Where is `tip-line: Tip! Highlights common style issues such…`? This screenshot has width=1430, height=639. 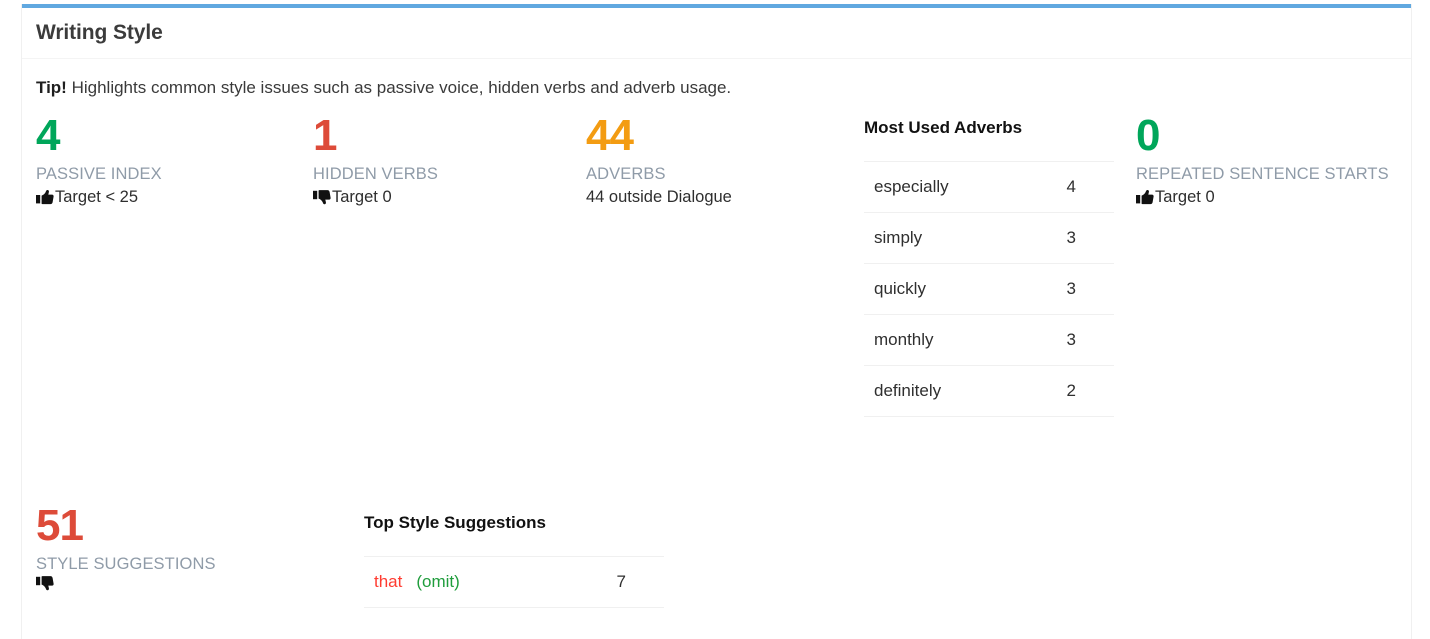 tip-line: Tip! Highlights common style issues such… is located at coordinates (716, 88).